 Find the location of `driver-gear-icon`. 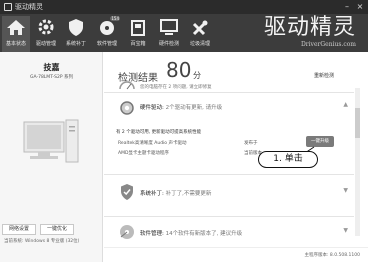

driver-gear-icon is located at coordinates (127, 108).